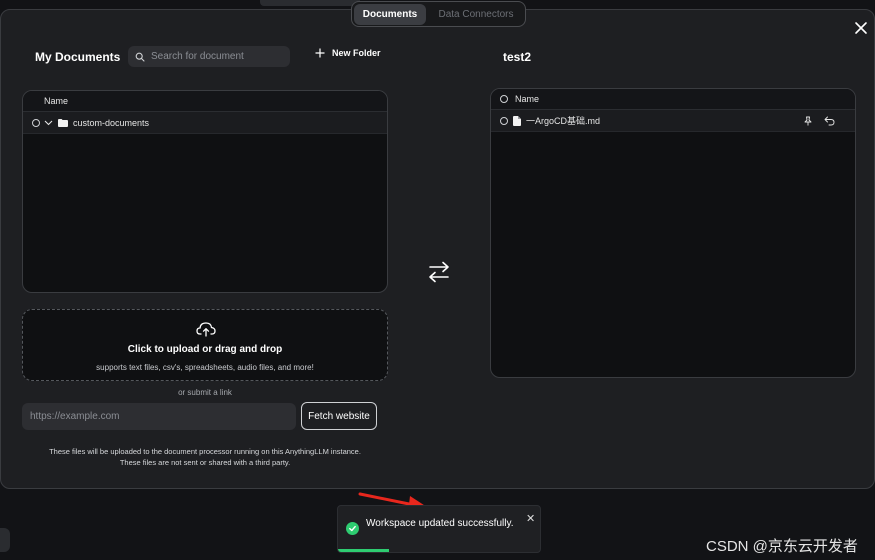  I want to click on close-icon, so click(861, 28).